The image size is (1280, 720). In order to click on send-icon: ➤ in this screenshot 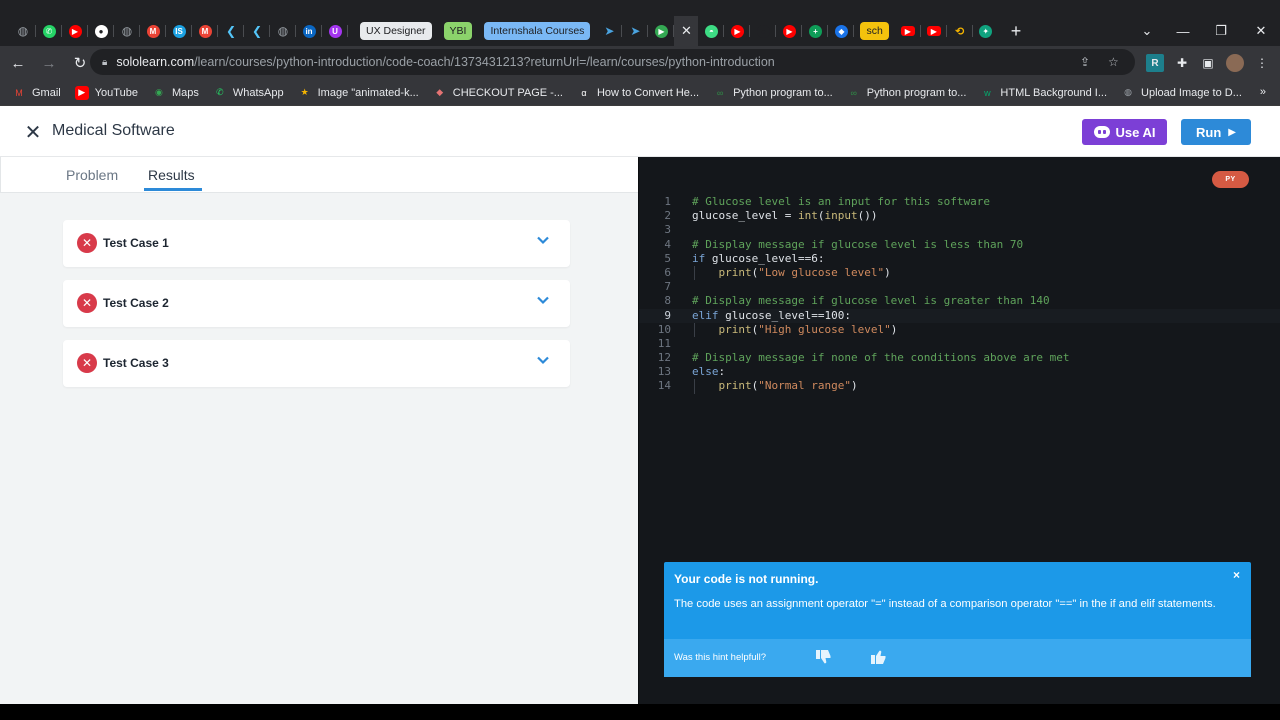, I will do `click(609, 31)`.